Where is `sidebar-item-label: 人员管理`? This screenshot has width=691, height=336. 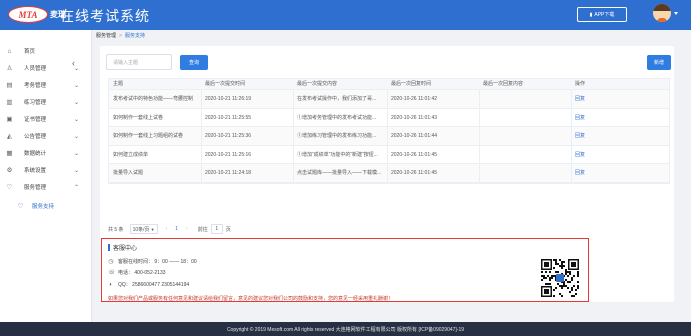 sidebar-item-label: 人员管理 is located at coordinates (35, 69).